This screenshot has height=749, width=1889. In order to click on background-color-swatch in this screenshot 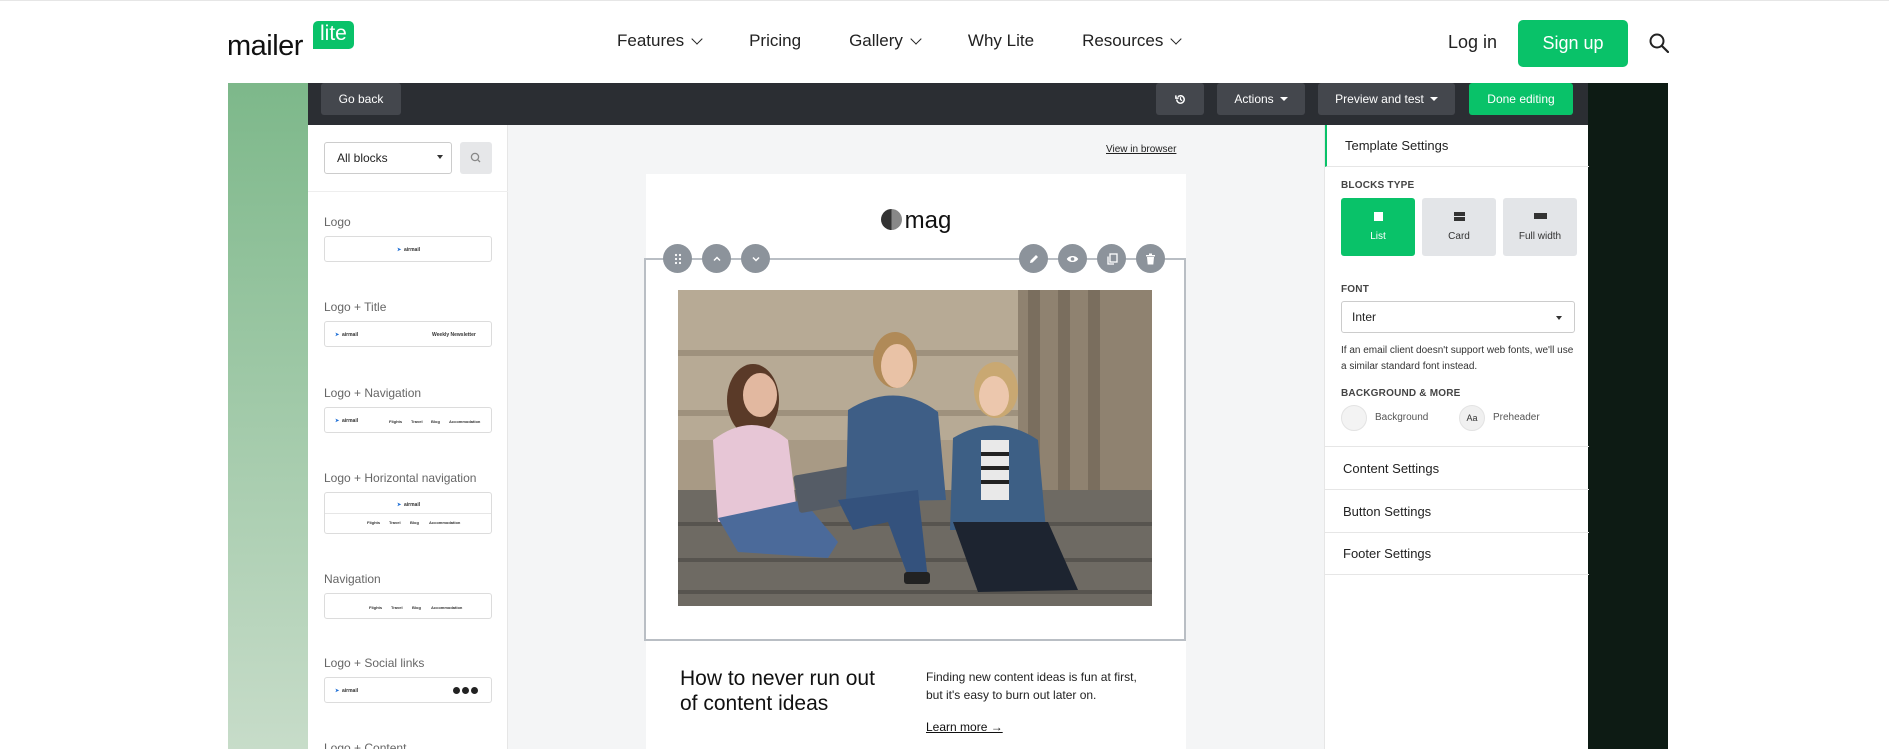, I will do `click(1354, 418)`.